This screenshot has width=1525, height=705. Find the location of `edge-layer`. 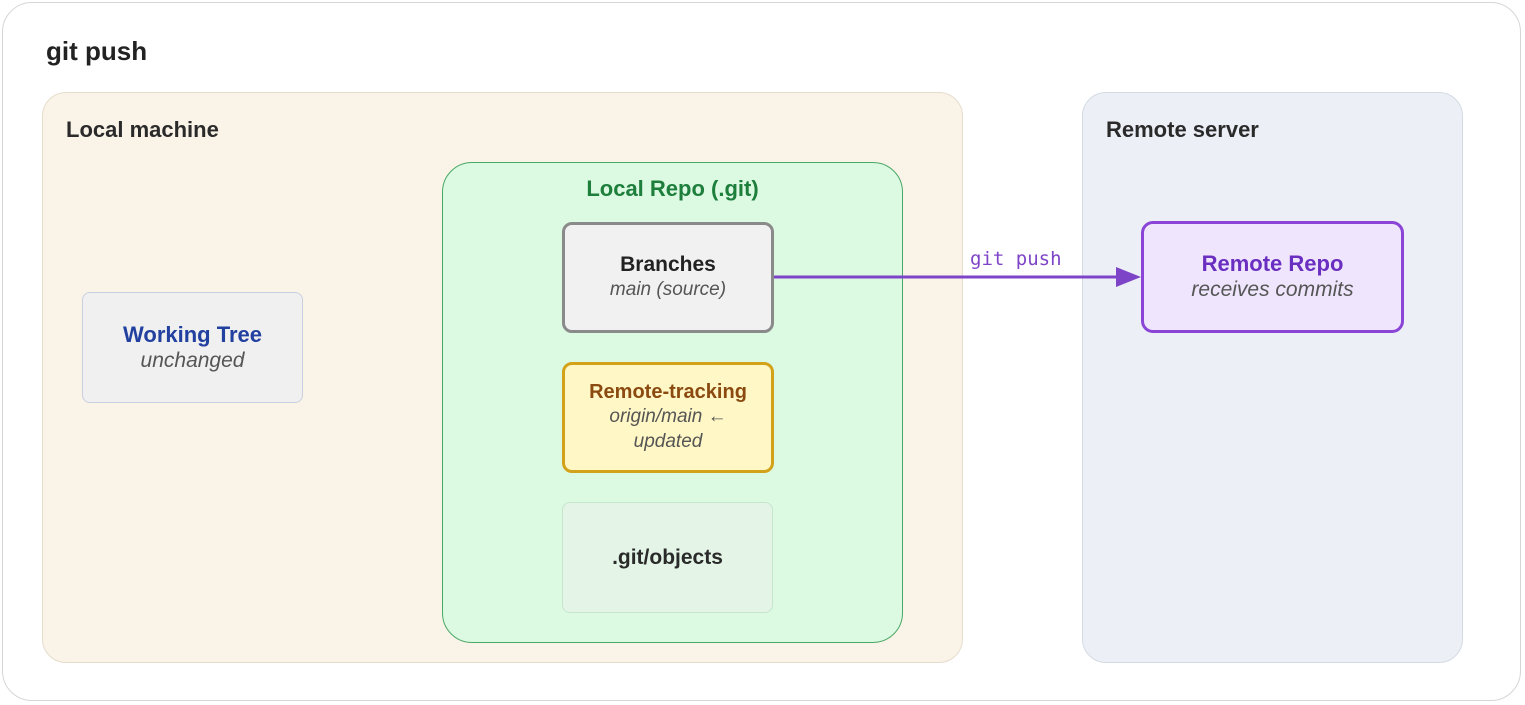

edge-layer is located at coordinates (957, 277).